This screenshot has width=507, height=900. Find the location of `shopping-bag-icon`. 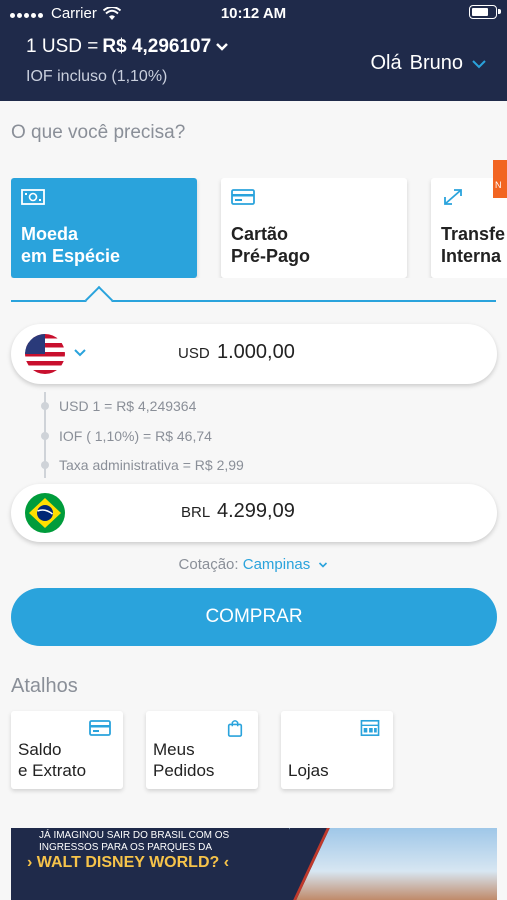

shopping-bag-icon is located at coordinates (235, 728).